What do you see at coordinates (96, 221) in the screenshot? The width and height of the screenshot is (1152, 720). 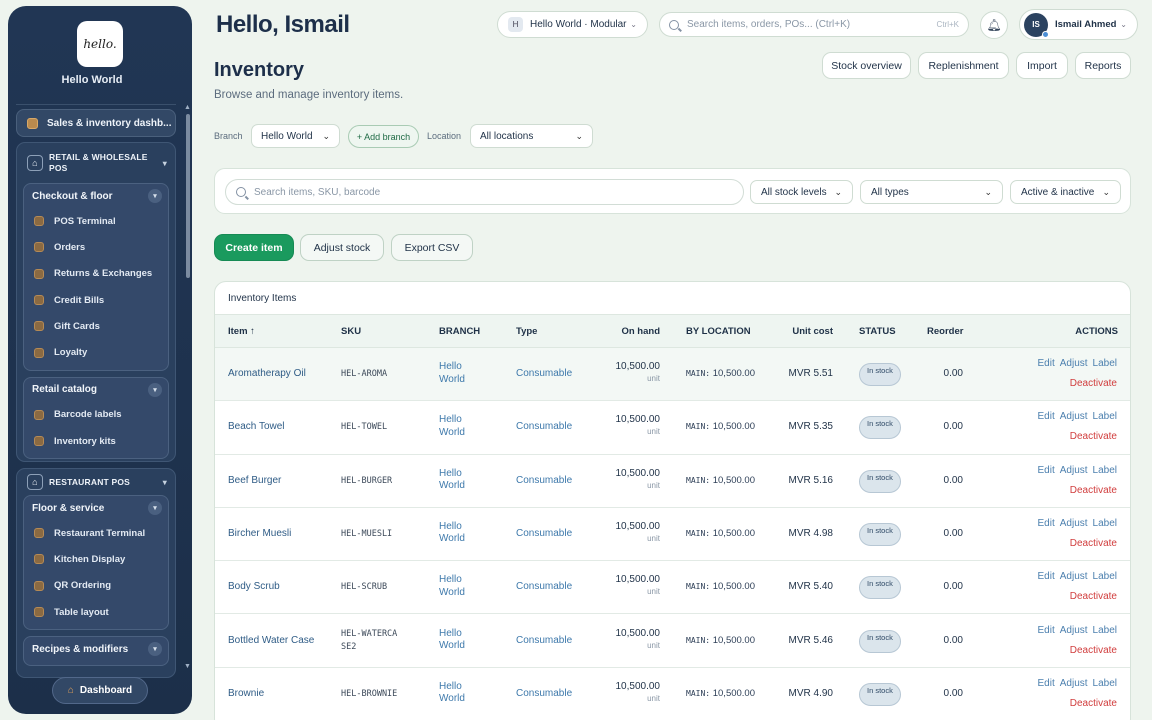 I see `sidebar-item-pos-terminal: POS Terminal` at bounding box center [96, 221].